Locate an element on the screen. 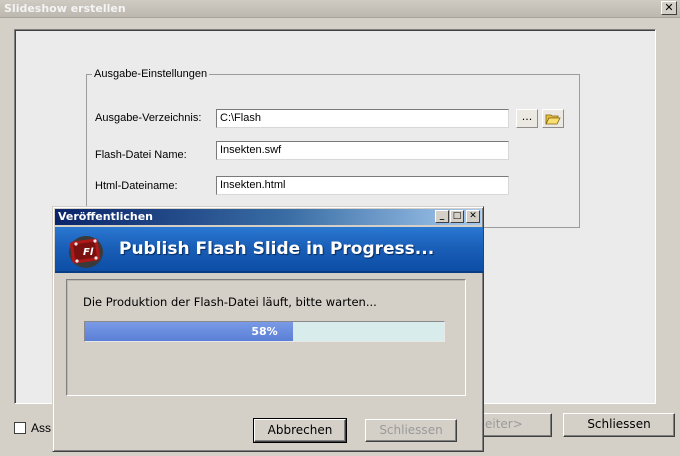 The width and height of the screenshot is (680, 456). cancel-button: Abbrechen is located at coordinates (300, 430).